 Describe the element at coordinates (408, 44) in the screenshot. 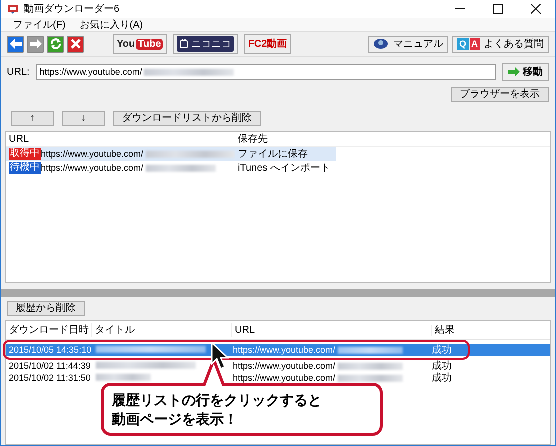

I see `manual-button: マニュアル` at that location.